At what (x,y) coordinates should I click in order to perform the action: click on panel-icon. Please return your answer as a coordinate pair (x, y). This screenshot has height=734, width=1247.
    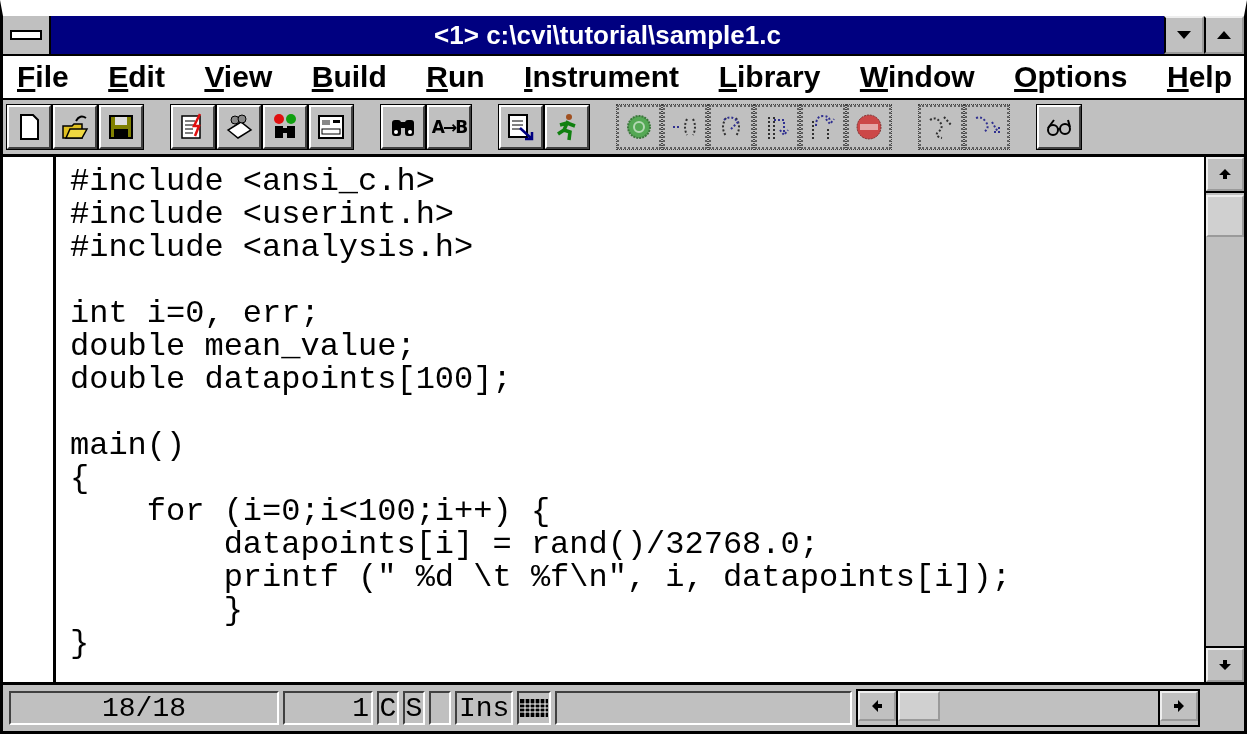
    Looking at the image, I should click on (331, 127).